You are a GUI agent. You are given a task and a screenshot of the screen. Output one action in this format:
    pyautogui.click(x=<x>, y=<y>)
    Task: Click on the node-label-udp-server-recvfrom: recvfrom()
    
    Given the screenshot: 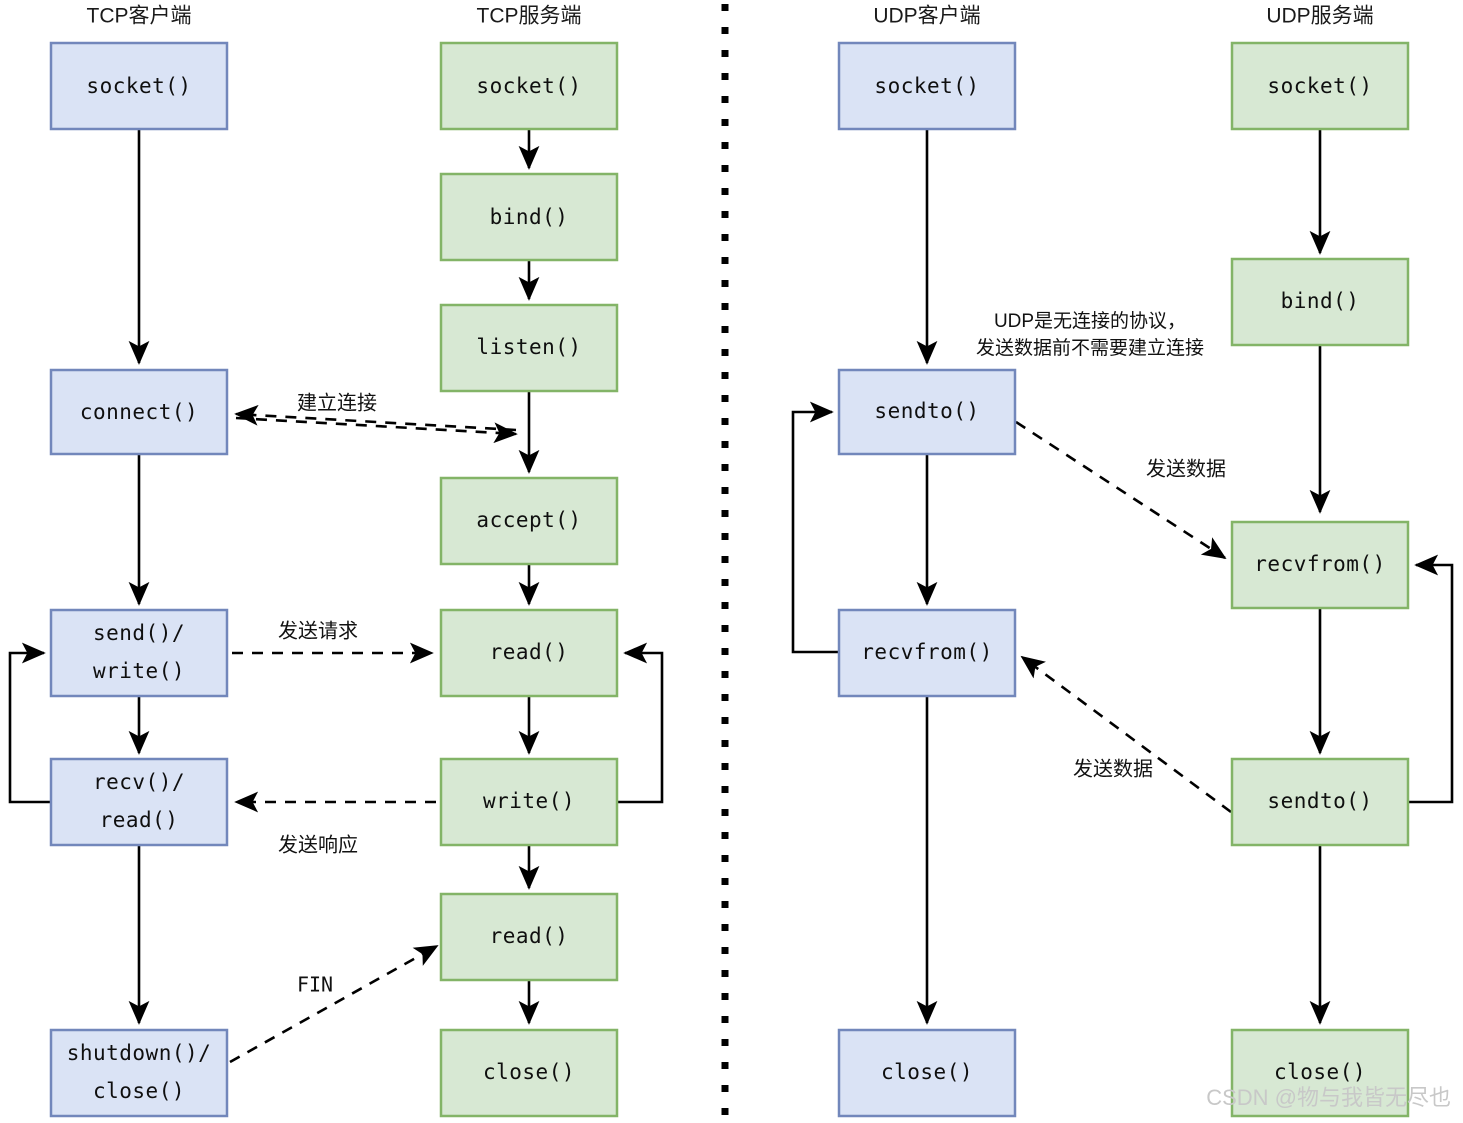 What is the action you would take?
    pyautogui.click(x=1319, y=564)
    